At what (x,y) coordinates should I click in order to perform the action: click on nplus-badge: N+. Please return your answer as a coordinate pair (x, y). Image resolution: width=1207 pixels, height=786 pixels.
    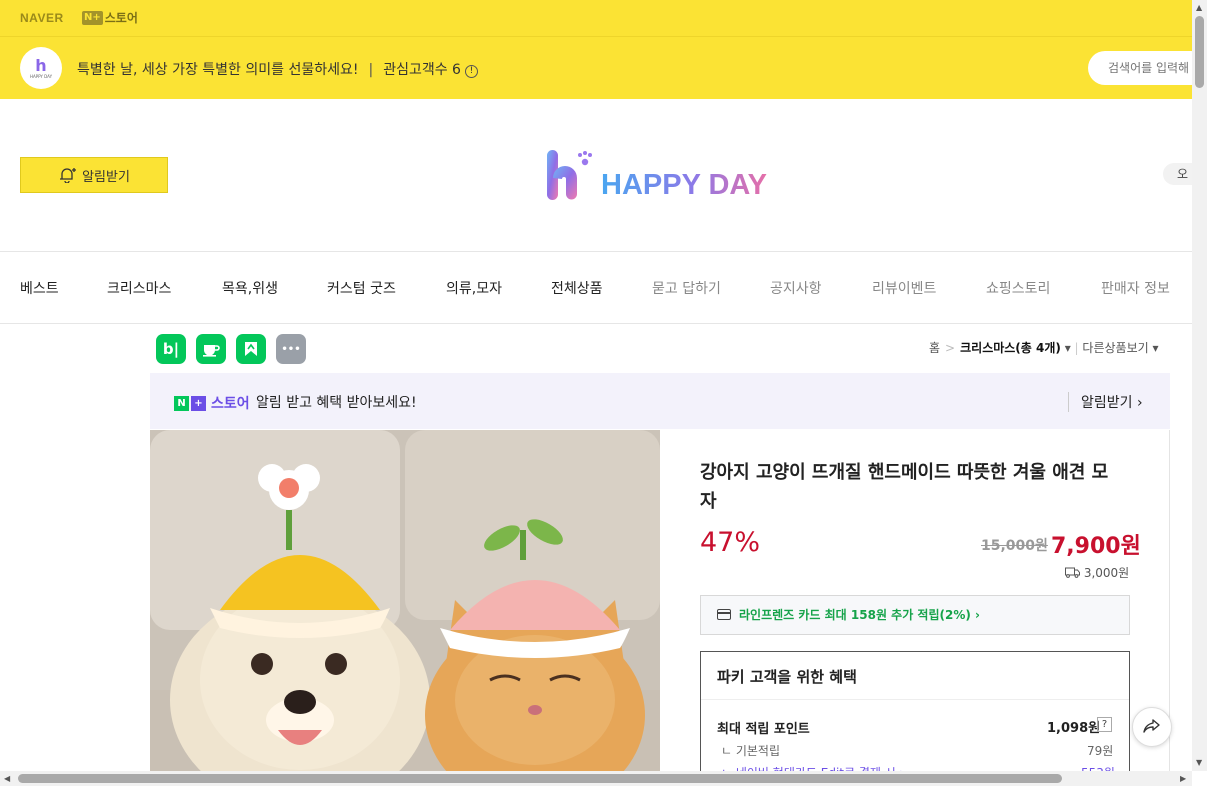
    Looking at the image, I should click on (92, 17).